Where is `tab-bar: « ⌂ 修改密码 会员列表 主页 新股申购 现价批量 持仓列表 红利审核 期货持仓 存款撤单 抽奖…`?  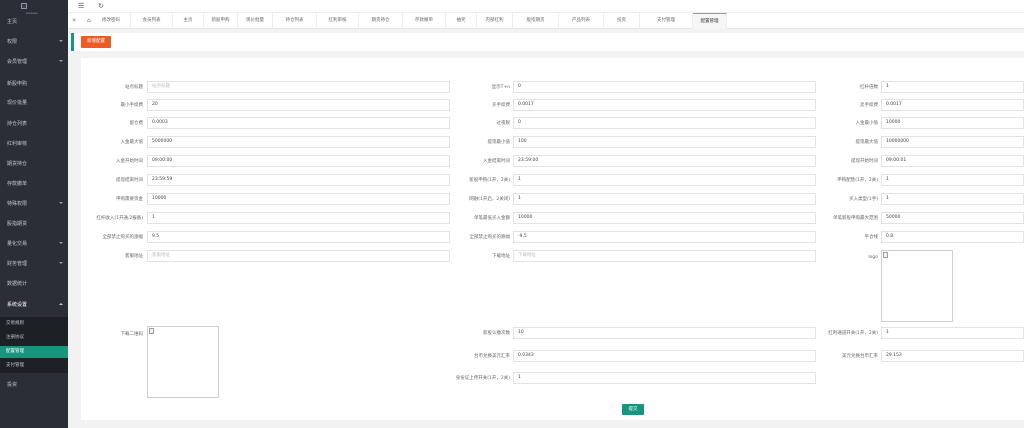 tab-bar: « ⌂ 修改密码 会员列表 主页 新股申购 现价批量 持仓列表 红利审核 期货持仓 存款撤单 抽奖… is located at coordinates (546, 21).